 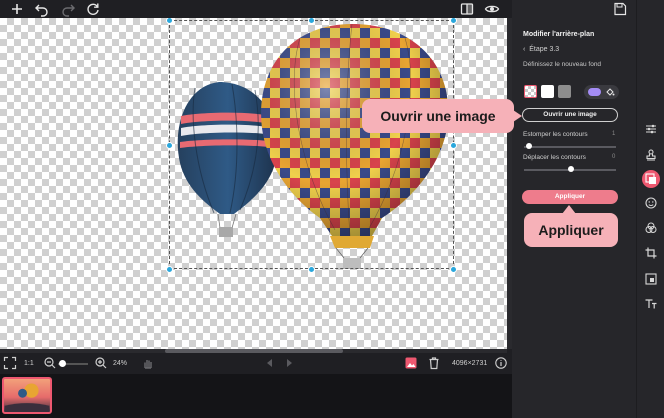 What do you see at coordinates (501, 363) in the screenshot?
I see `info-icon` at bounding box center [501, 363].